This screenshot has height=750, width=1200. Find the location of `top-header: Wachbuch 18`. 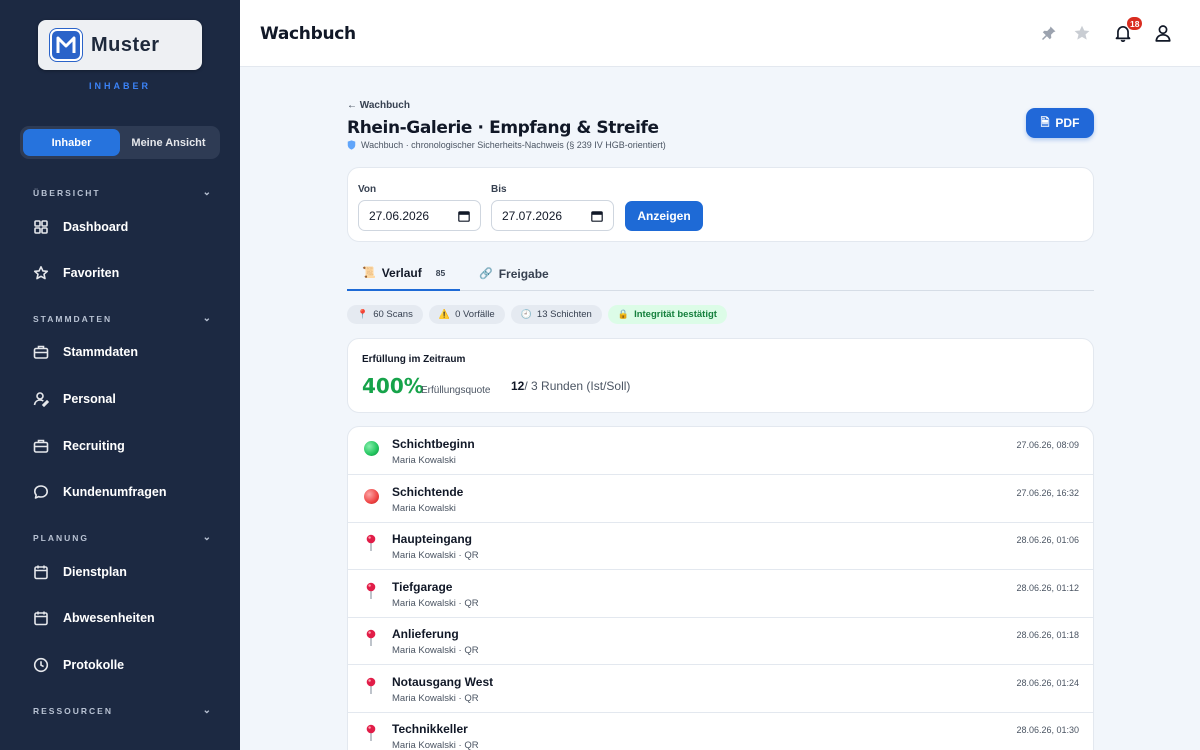

top-header: Wachbuch 18 is located at coordinates (720, 33).